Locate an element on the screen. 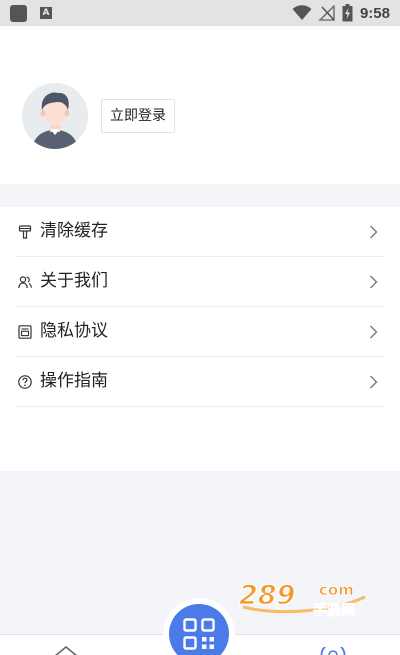  document-icon is located at coordinates (25, 332).